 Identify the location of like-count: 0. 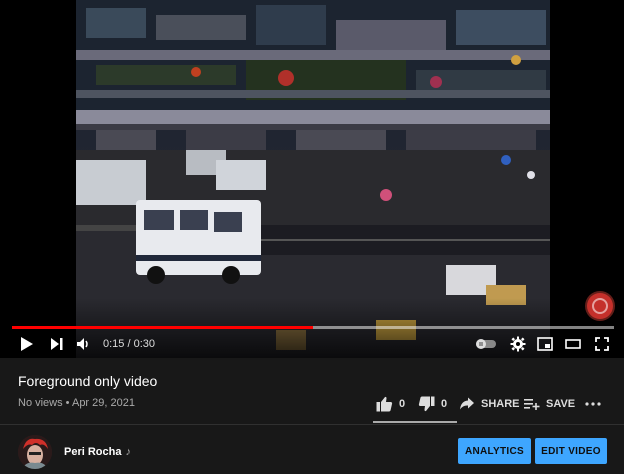
(402, 404).